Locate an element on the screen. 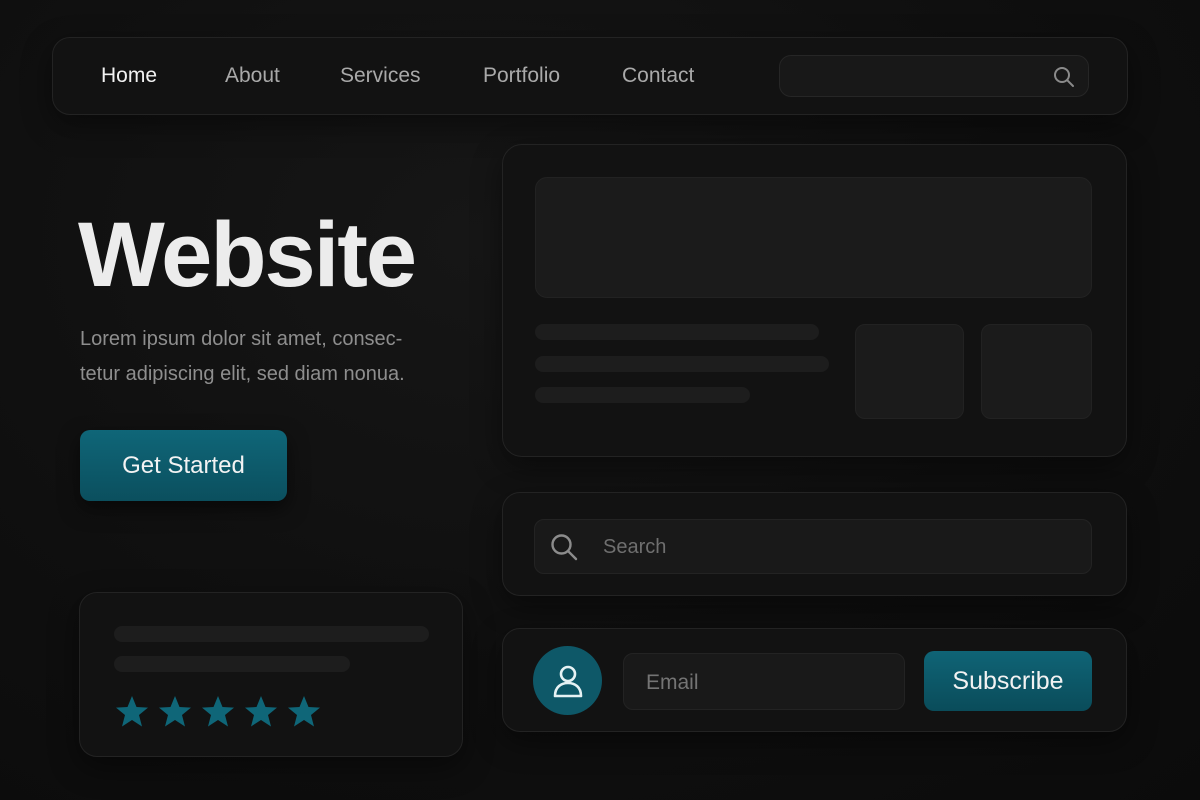 The width and height of the screenshot is (1200, 800). nav-item-contact: Contact is located at coordinates (658, 76).